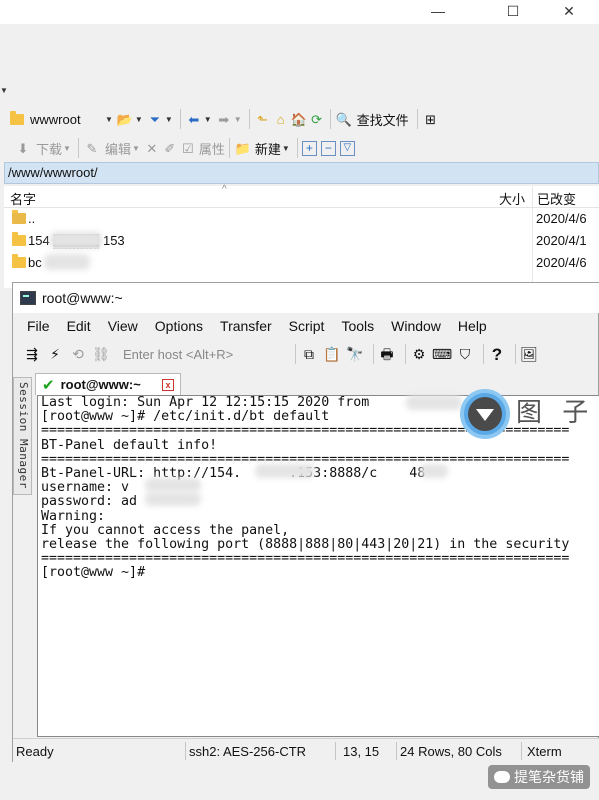 The height and width of the screenshot is (800, 599). Describe the element at coordinates (357, 326) in the screenshot. I see `menu-tools: Tools` at that location.